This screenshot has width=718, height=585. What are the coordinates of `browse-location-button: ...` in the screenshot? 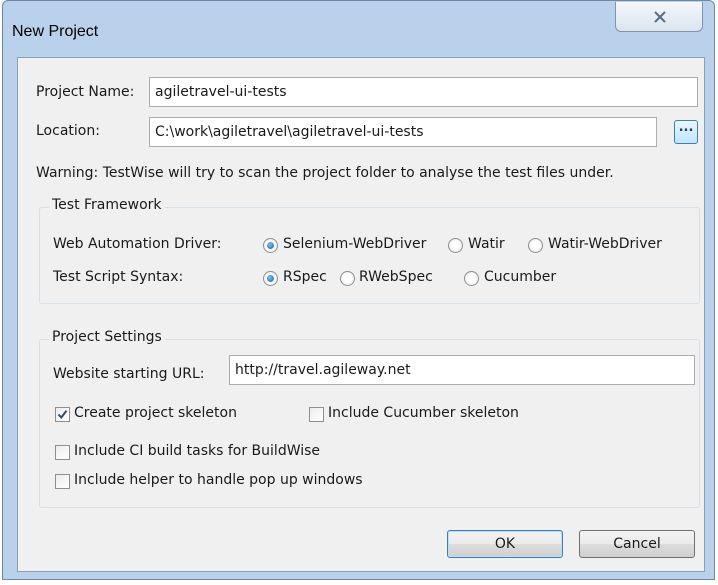 It's located at (686, 132).